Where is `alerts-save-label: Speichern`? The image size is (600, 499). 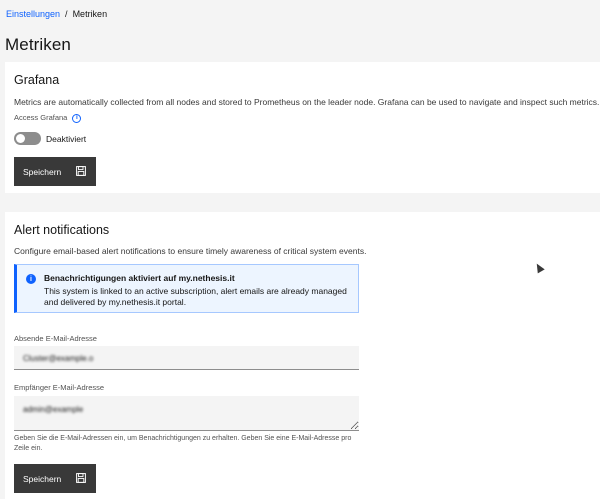 alerts-save-label: Speichern is located at coordinates (42, 478).